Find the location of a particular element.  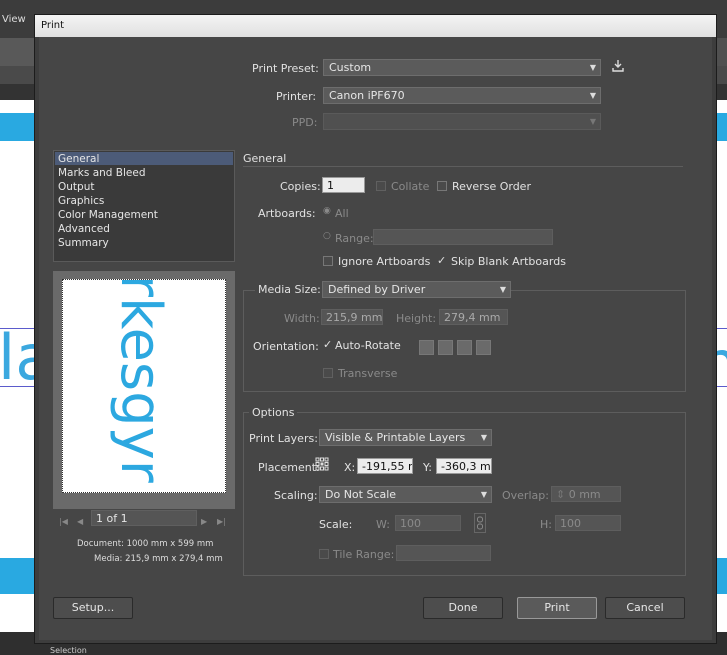

overlap-value: 0 mm is located at coordinates (584, 494).